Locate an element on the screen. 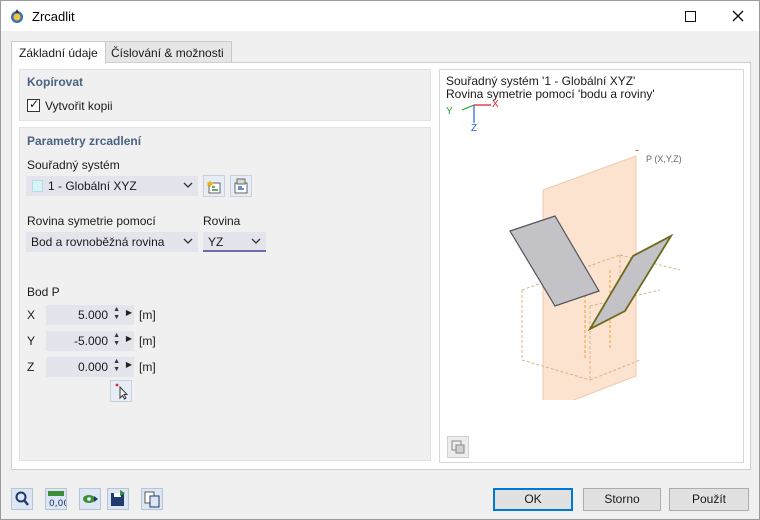  point-x-unit: [m] is located at coordinates (147, 315).